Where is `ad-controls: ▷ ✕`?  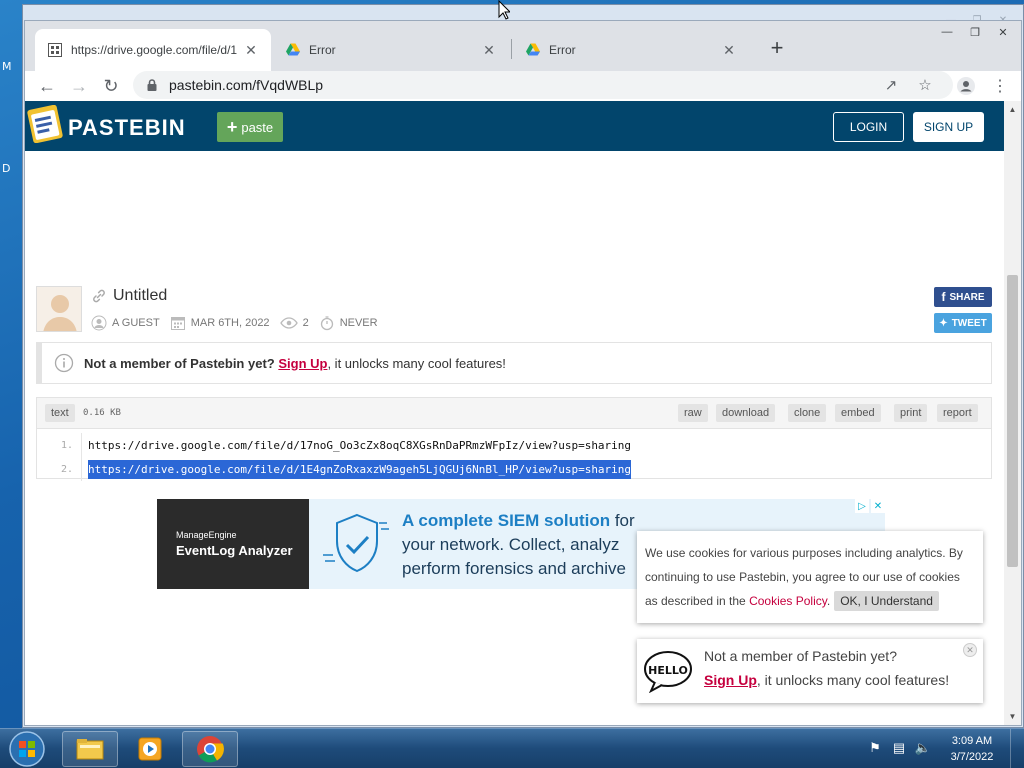 ad-controls: ▷ ✕ is located at coordinates (870, 506).